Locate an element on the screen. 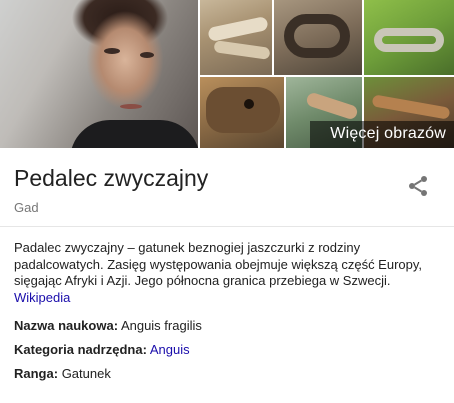 This screenshot has width=454, height=403. image-tile-slow-worm-coiled is located at coordinates (318, 37).